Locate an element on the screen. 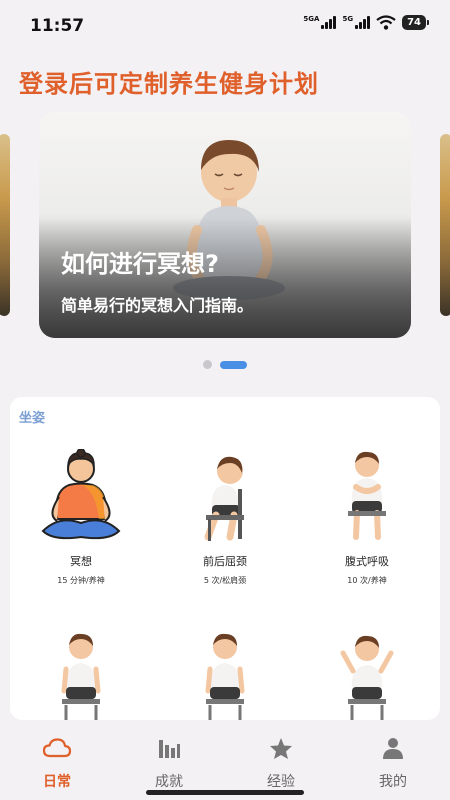  exercise-name: 前后屈颈 is located at coordinates (225, 561).